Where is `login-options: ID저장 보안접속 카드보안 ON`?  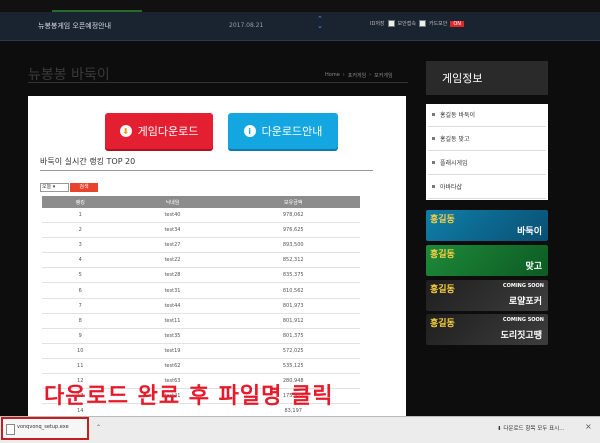 login-options: ID저장 보안접속 카드보안 ON is located at coordinates (417, 23).